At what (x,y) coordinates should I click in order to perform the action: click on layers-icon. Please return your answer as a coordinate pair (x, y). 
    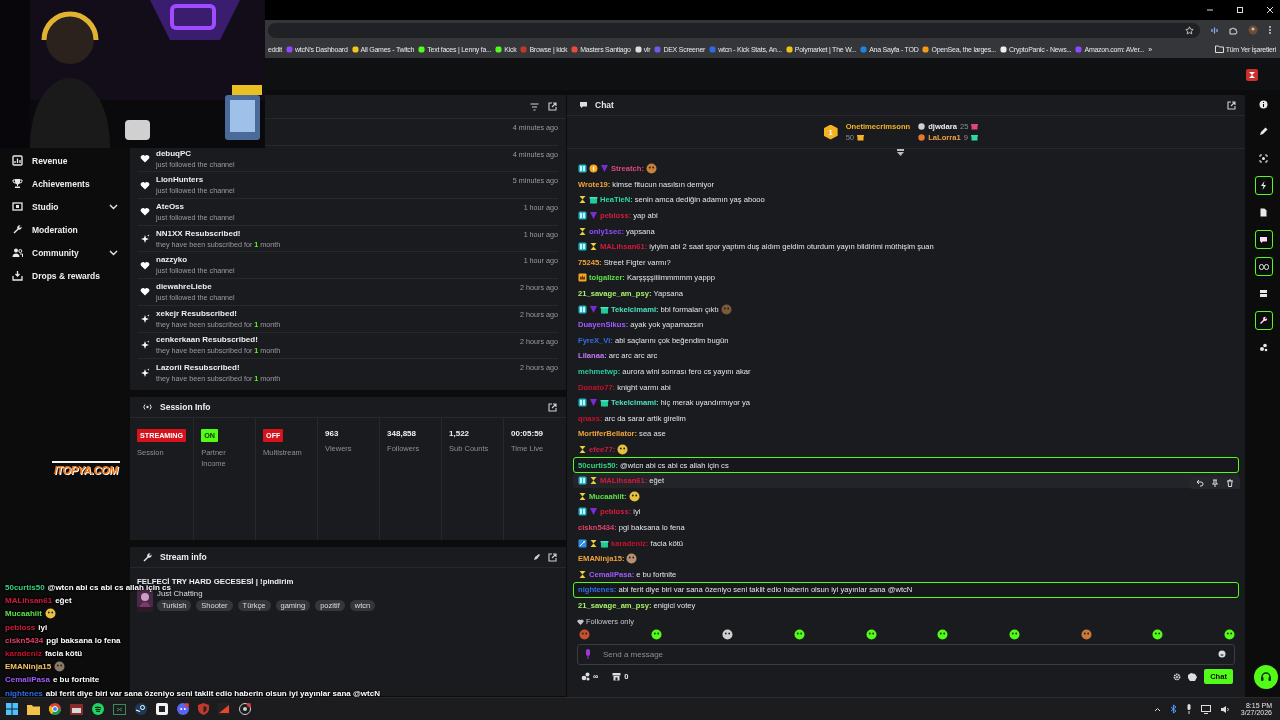
    Looking at the image, I should click on (1263, 293).